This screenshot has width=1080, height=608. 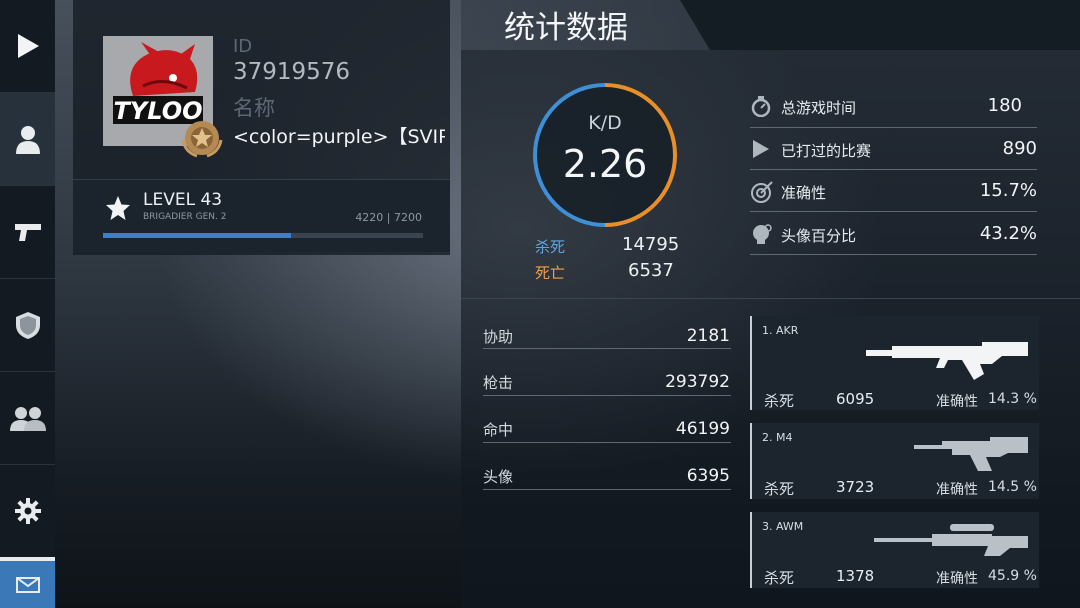 What do you see at coordinates (1012, 487) in the screenshot?
I see `weapon-accuracy: 14.5 %` at bounding box center [1012, 487].